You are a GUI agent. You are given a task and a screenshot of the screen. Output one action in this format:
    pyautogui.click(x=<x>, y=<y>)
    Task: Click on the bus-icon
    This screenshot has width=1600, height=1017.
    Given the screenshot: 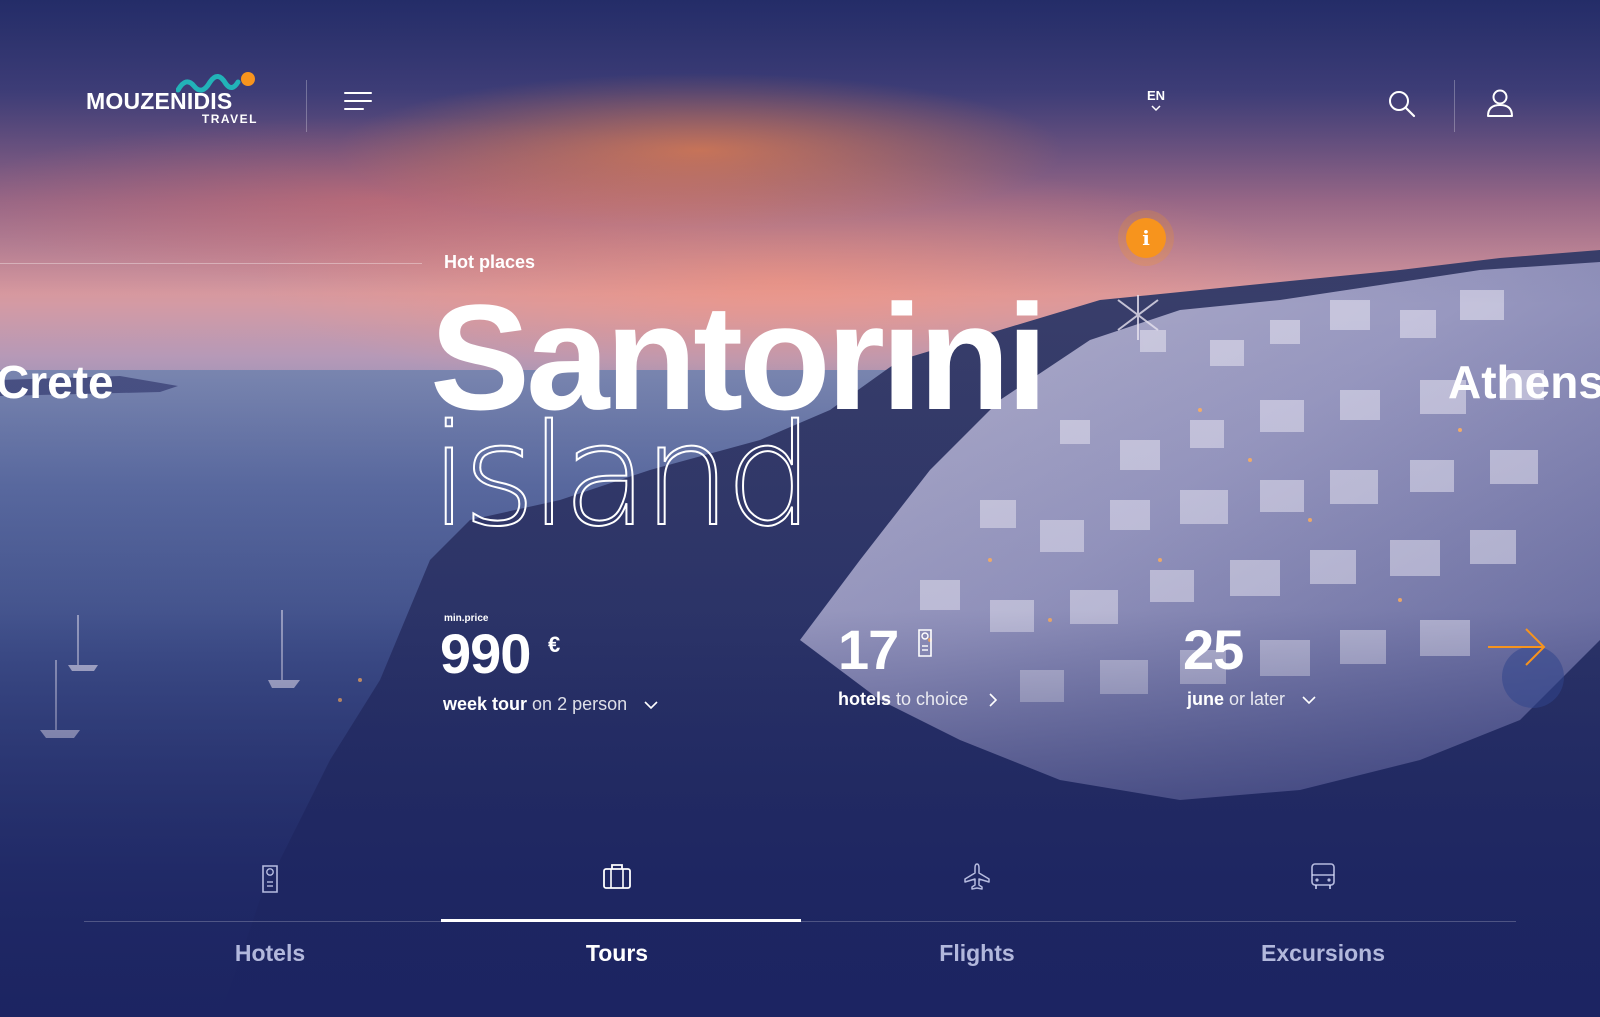 What is the action you would take?
    pyautogui.click(x=1323, y=876)
    